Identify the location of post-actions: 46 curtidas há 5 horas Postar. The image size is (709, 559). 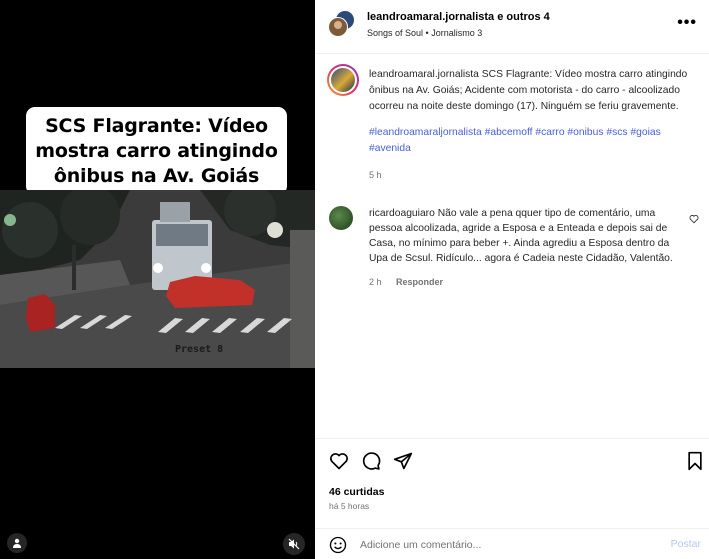
(512, 498).